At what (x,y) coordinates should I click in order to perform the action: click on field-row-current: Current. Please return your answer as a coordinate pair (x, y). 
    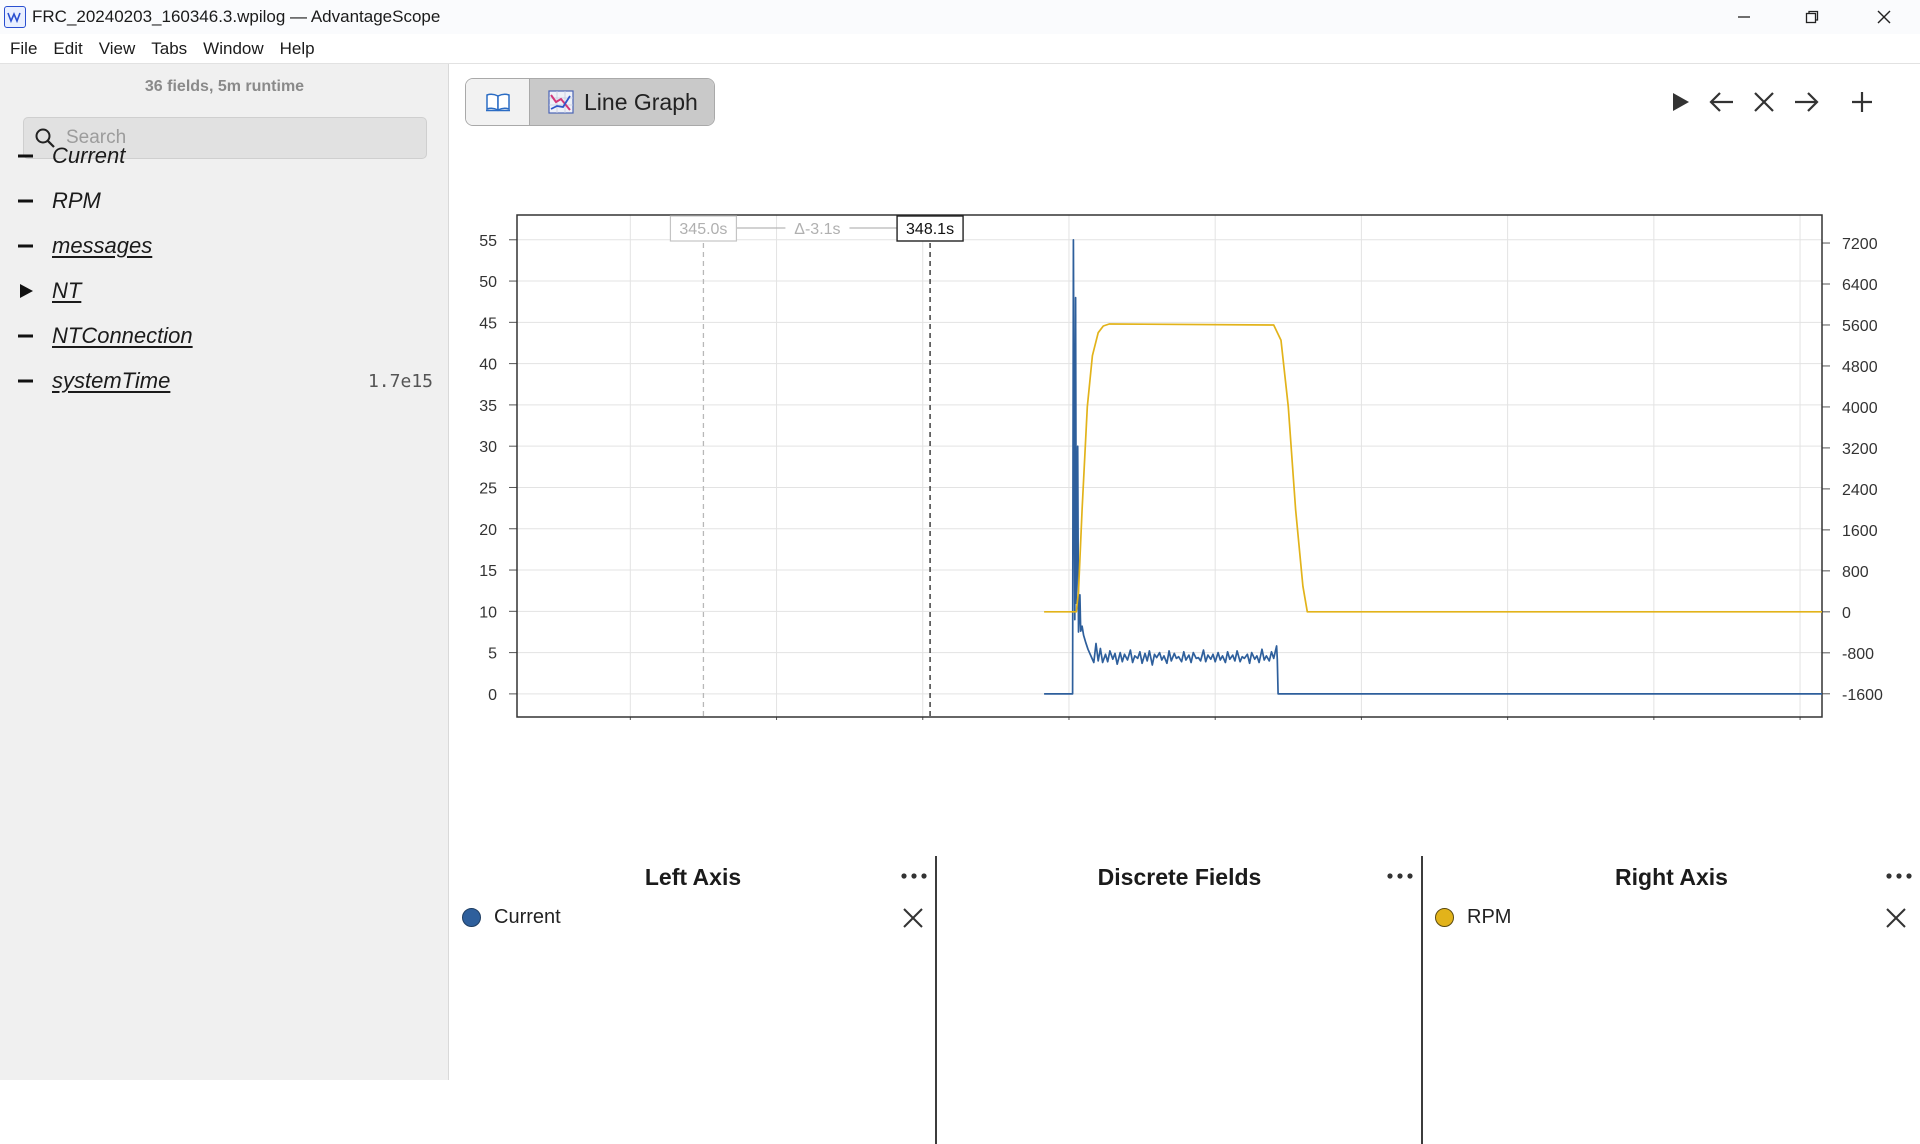
    Looking at the image, I should click on (224, 156).